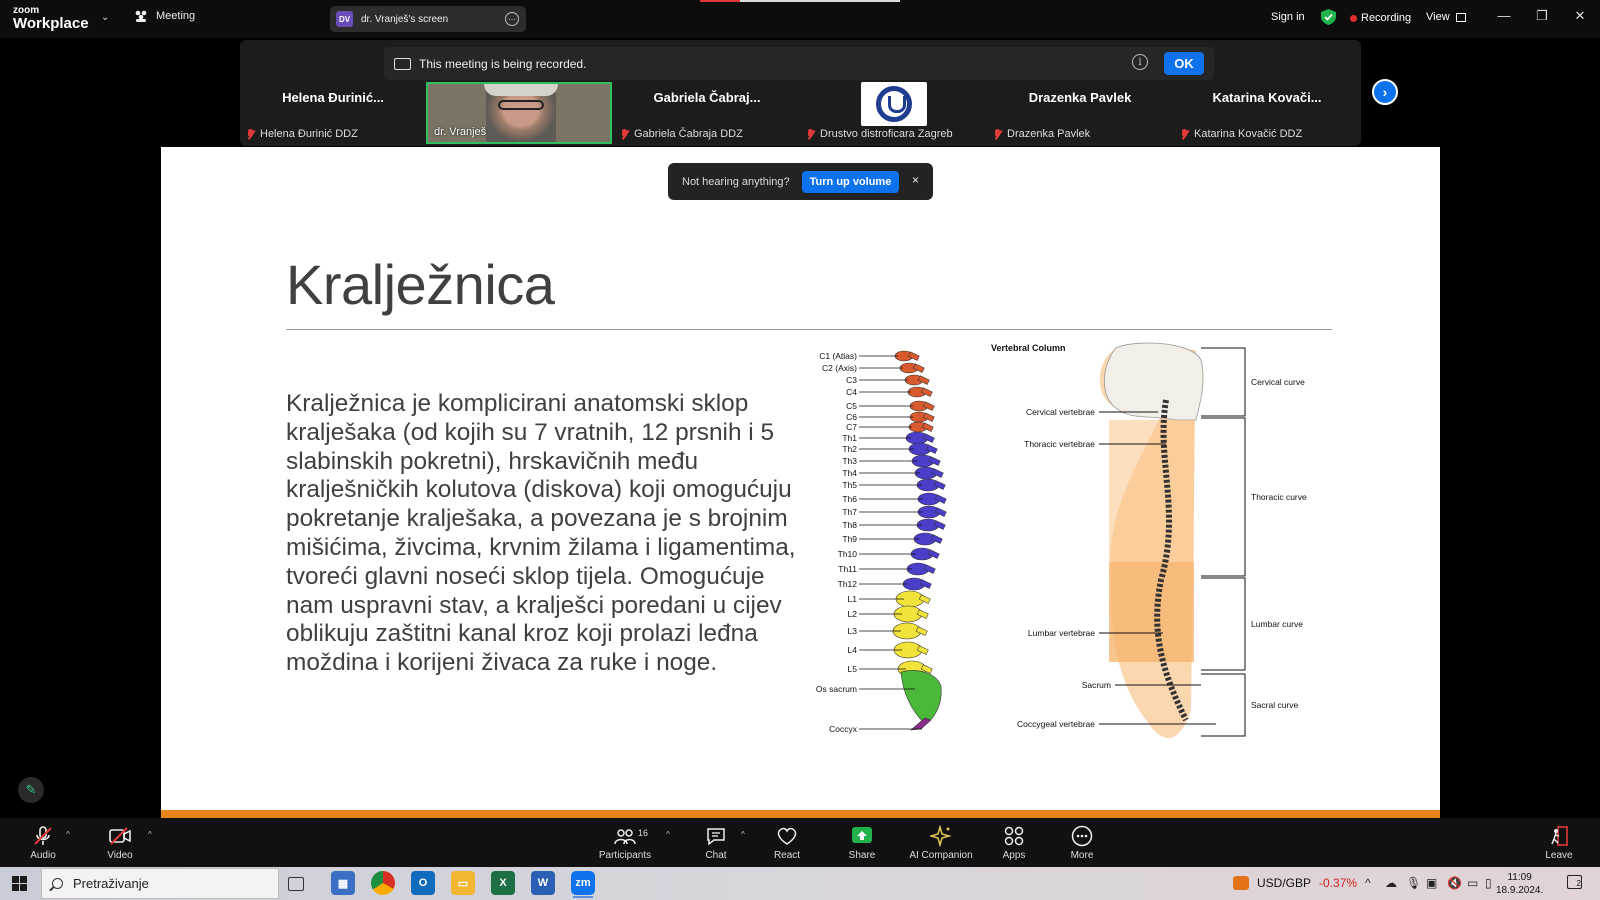 The image size is (1600, 900). Describe the element at coordinates (543, 883) in the screenshot. I see `word-app-icon: W` at that location.